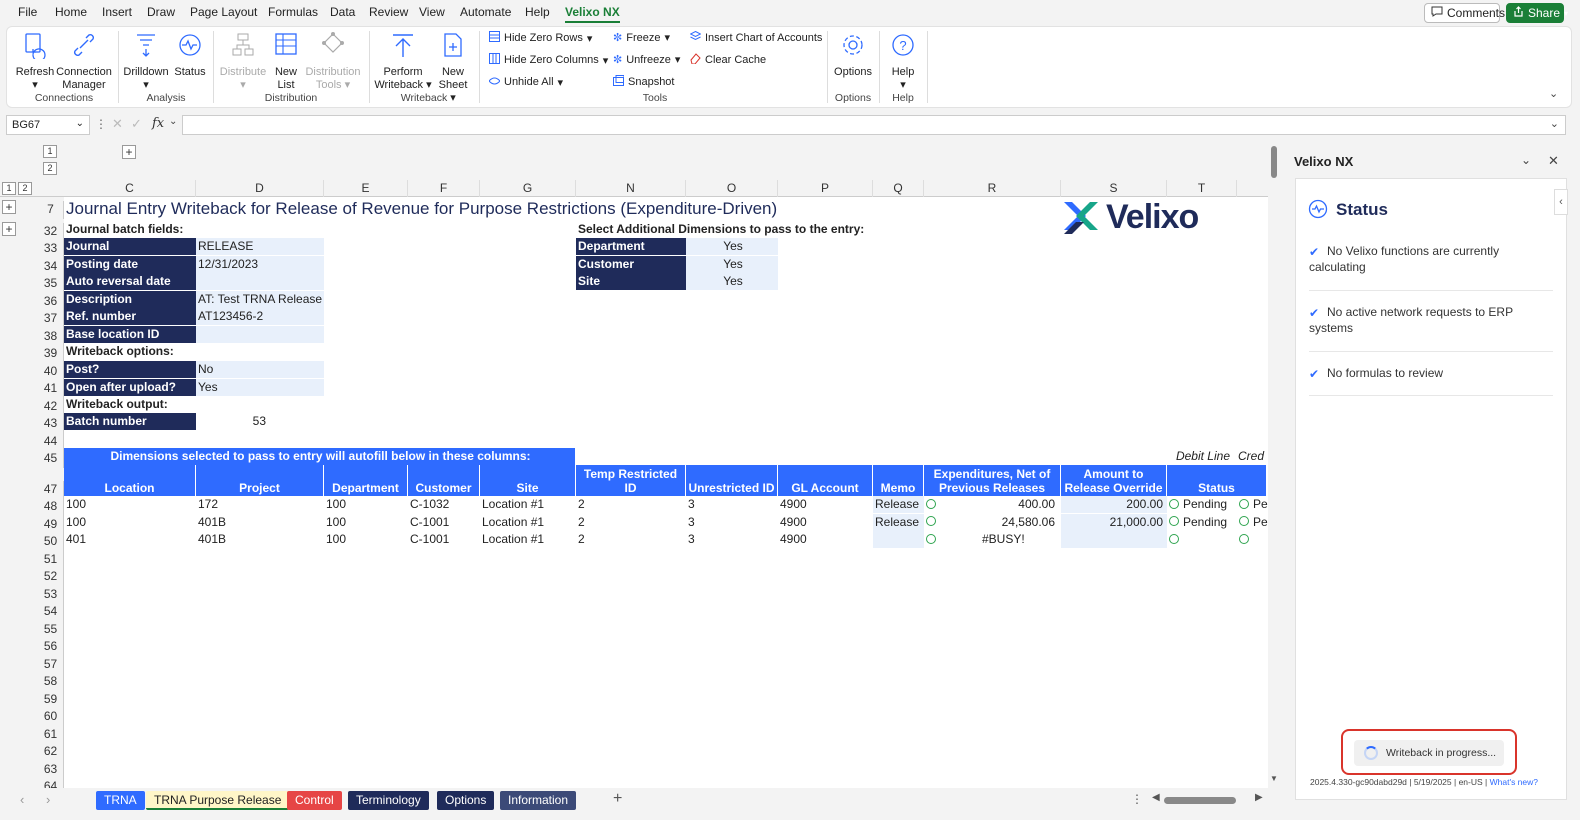 The image size is (1580, 820). I want to click on name-box: BG67 ⌄, so click(48, 125).